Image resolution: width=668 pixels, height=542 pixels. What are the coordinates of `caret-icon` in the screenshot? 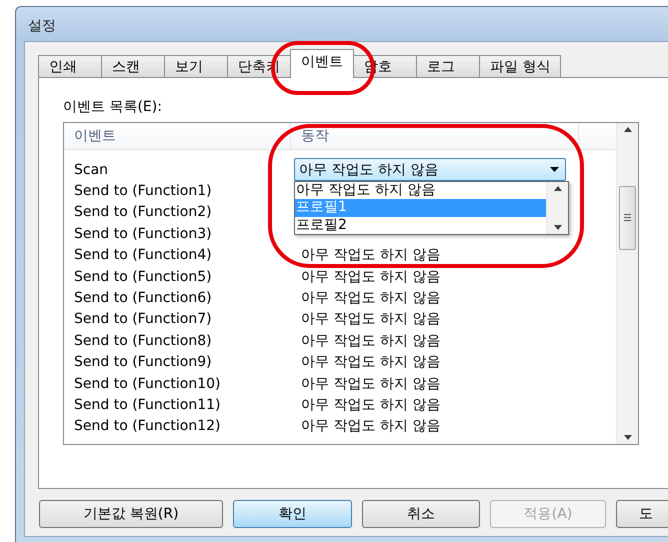 It's located at (554, 169).